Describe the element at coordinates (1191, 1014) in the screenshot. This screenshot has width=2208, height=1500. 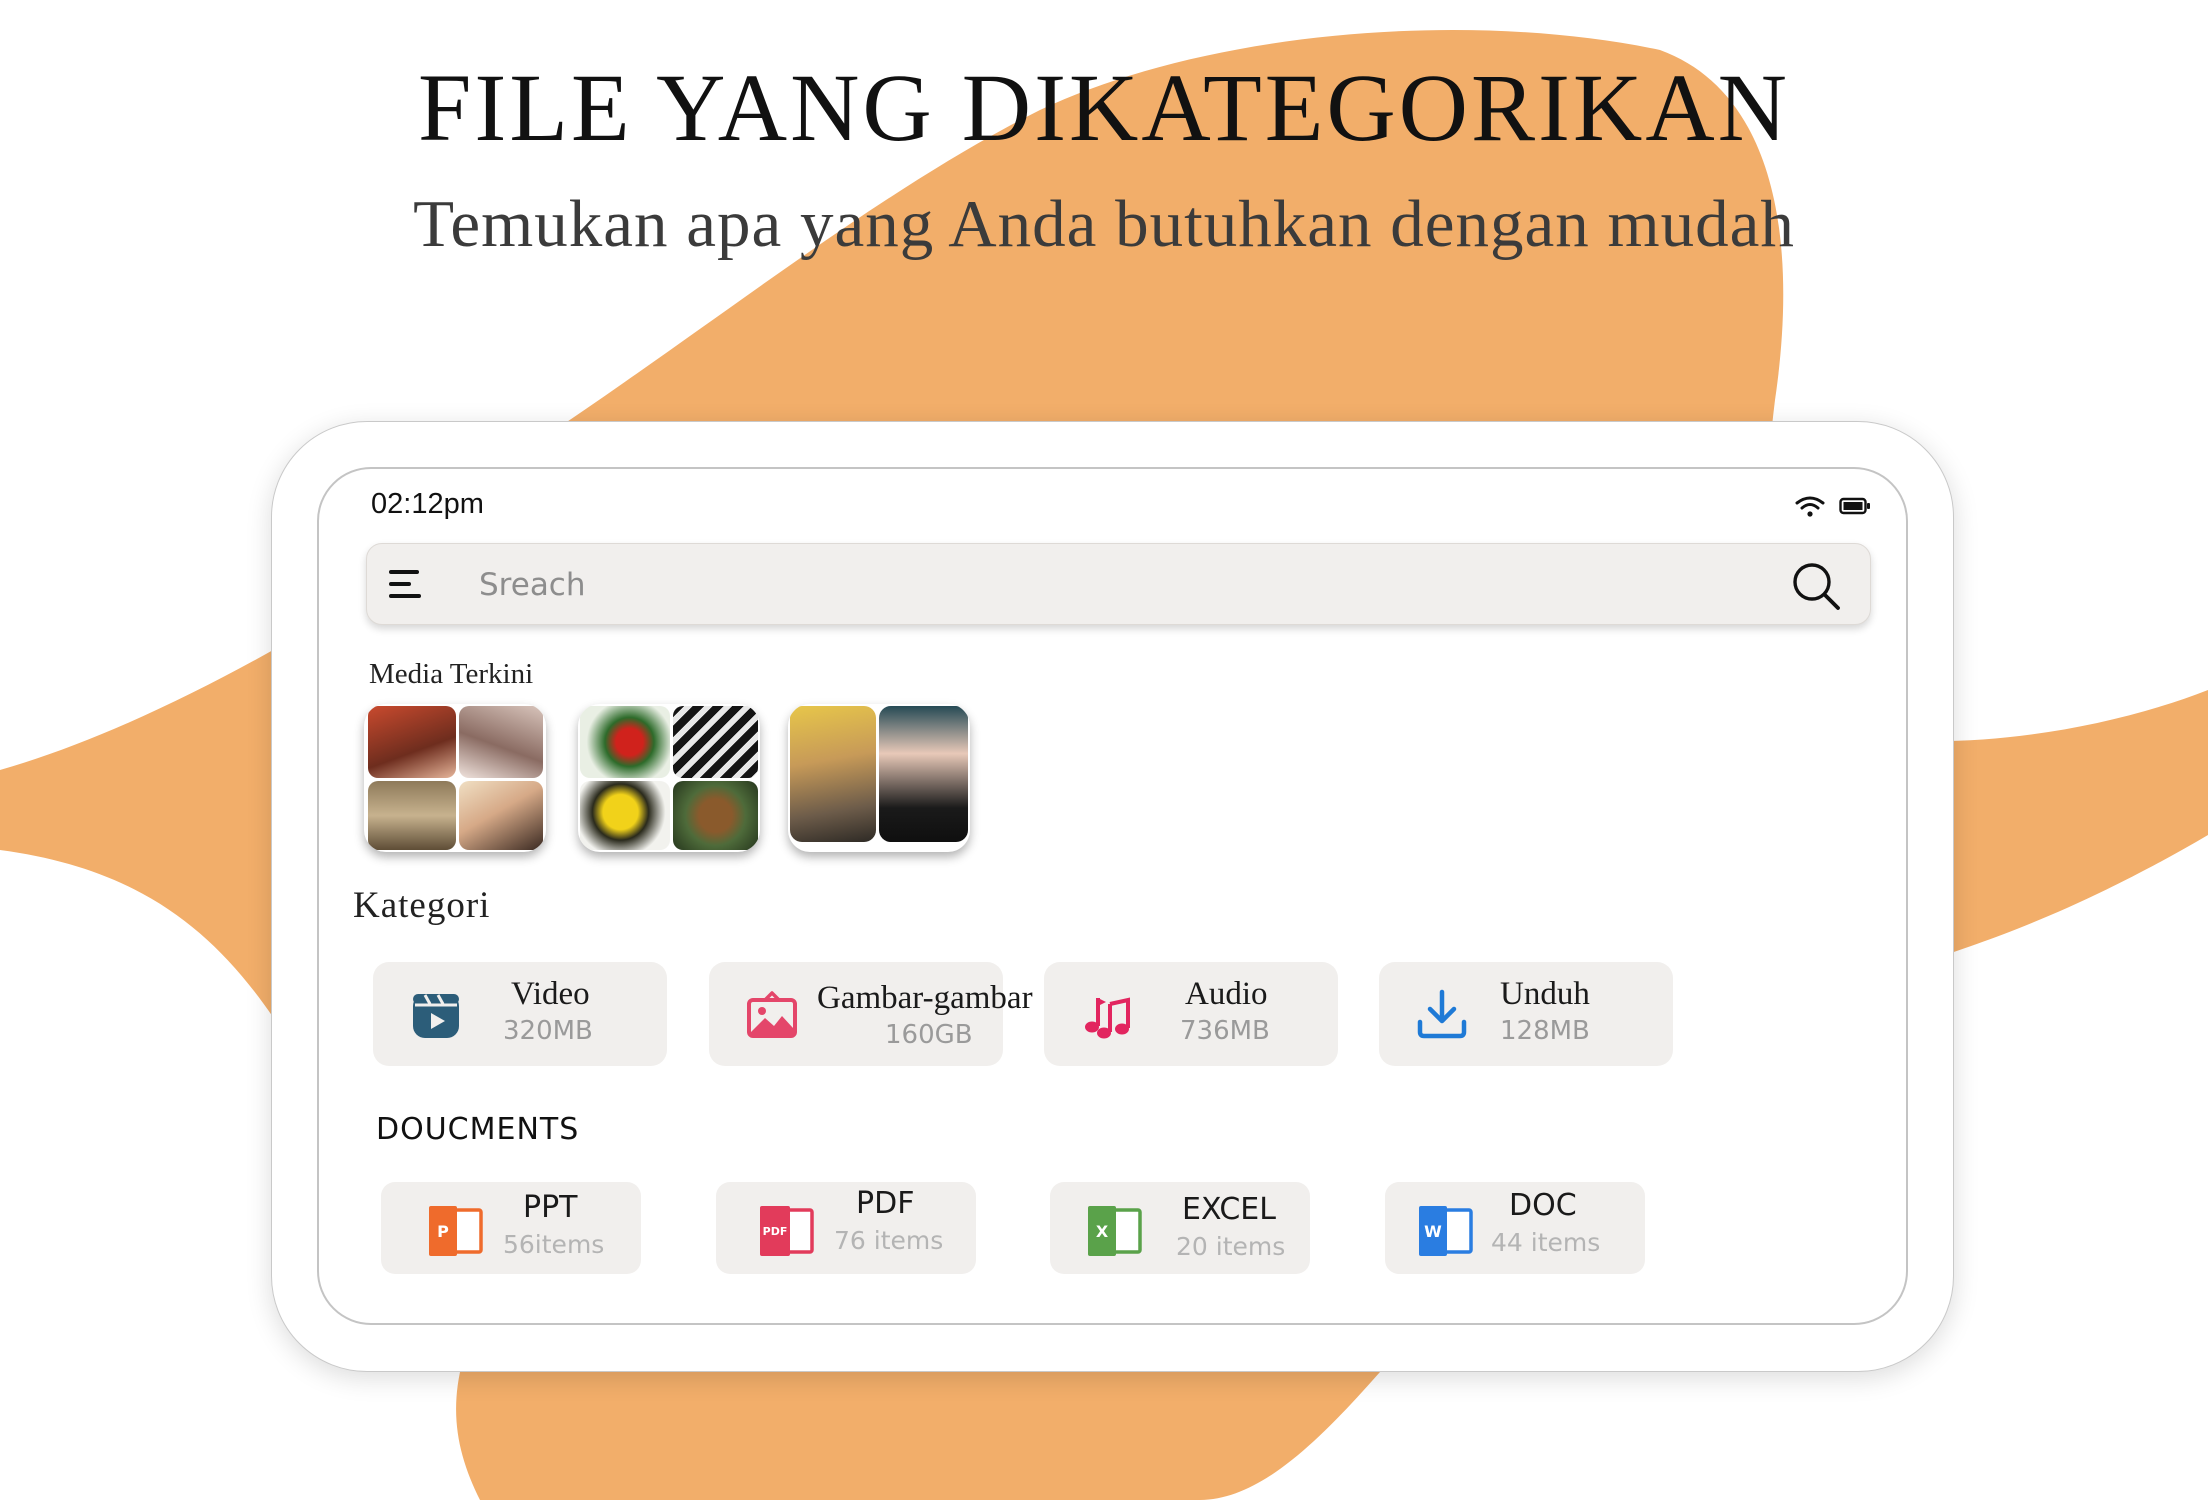
I see `category-audio: Audio 736MB` at that location.